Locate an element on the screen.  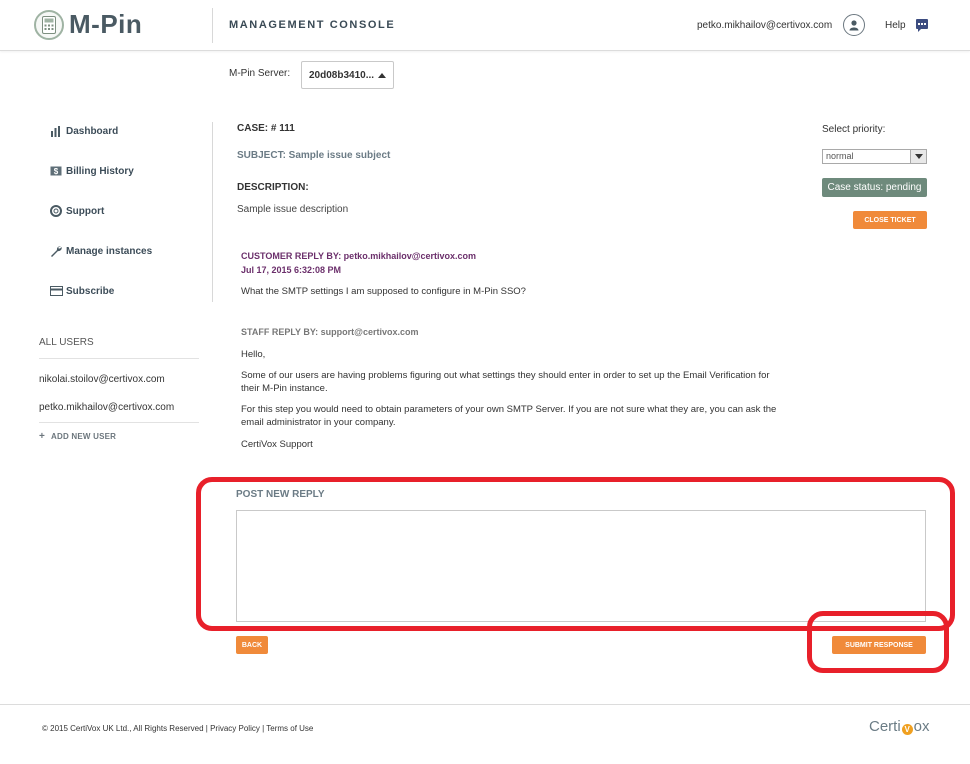
add-new-user-button: + ADD NEW USER is located at coordinates (77, 436).